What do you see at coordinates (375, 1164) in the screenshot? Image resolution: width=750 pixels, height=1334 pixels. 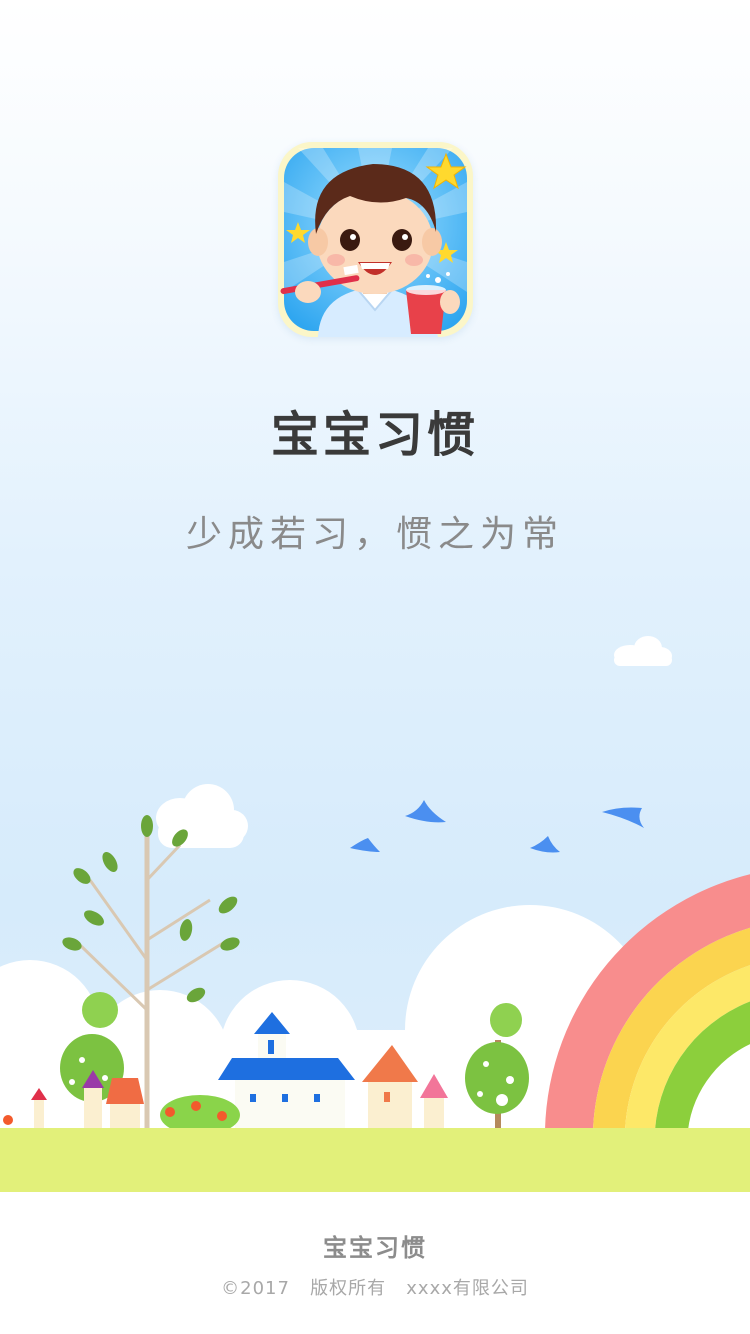 I see `grass-ground` at bounding box center [375, 1164].